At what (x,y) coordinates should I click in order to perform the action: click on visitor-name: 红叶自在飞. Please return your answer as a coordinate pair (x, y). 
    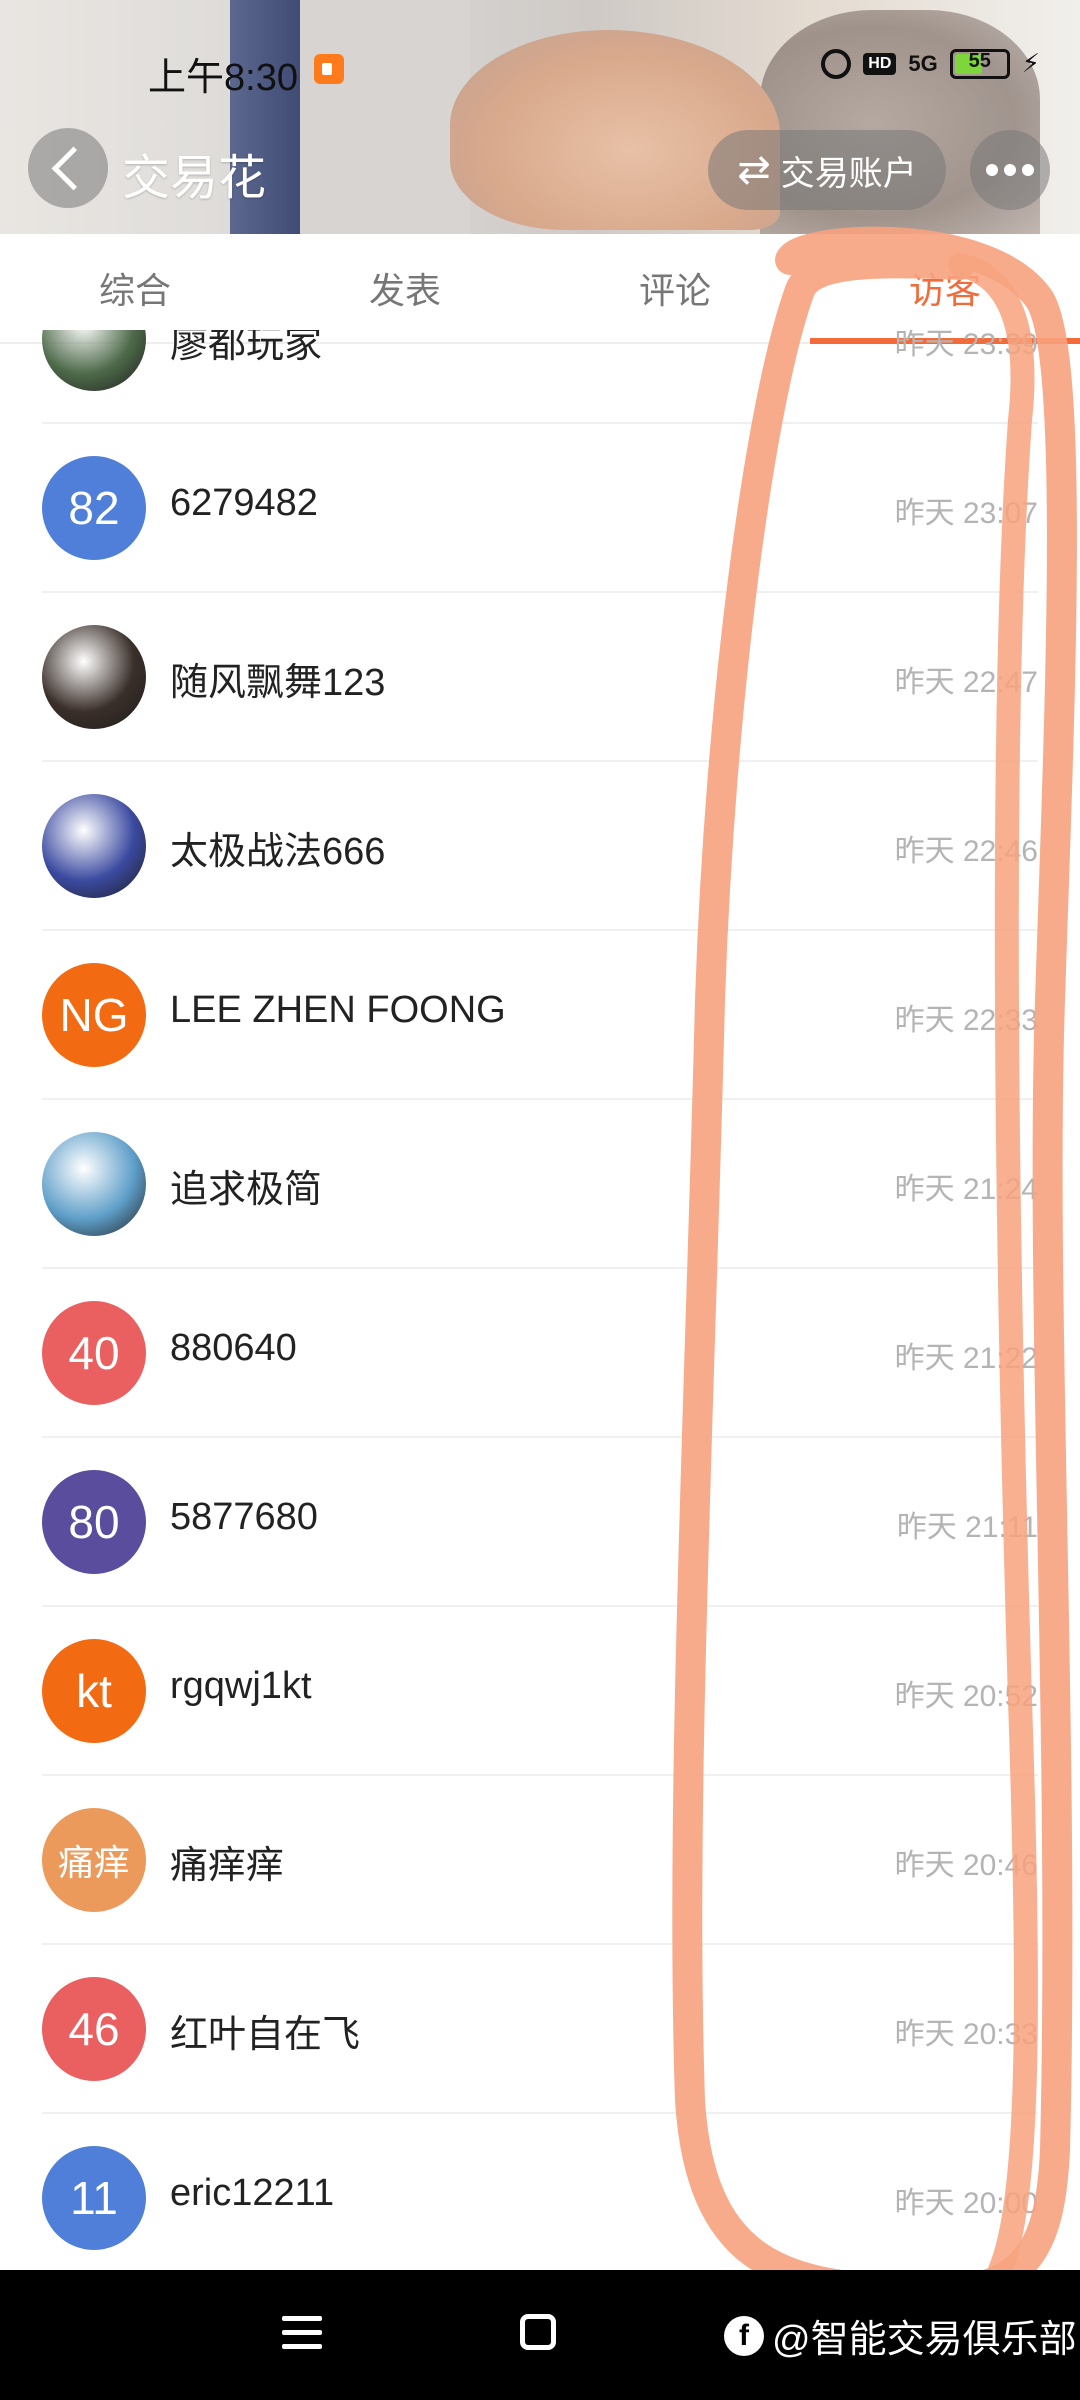
    Looking at the image, I should click on (265, 2030).